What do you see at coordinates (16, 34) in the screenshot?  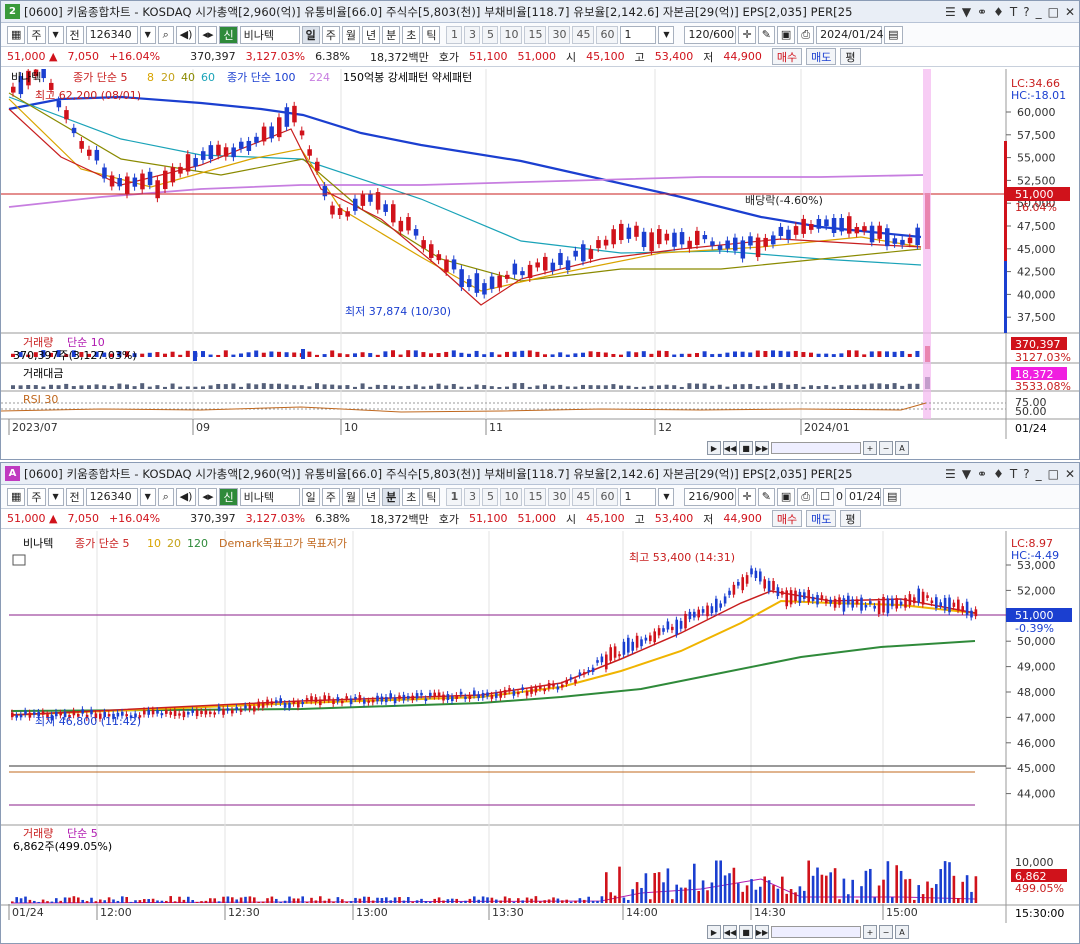 I see `layout-icon: ▦` at bounding box center [16, 34].